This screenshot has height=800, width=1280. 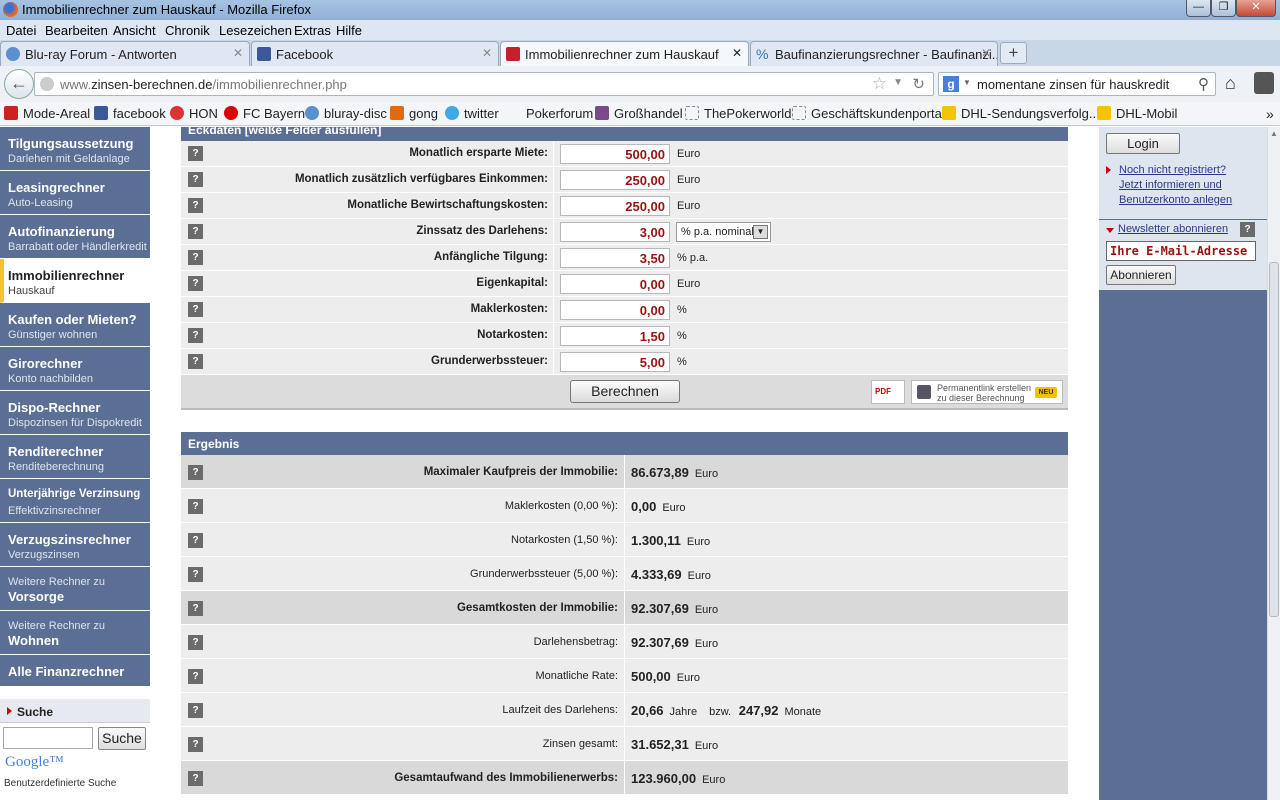 What do you see at coordinates (639, 113) in the screenshot?
I see `bookmark-grosshandel: Großhandel` at bounding box center [639, 113].